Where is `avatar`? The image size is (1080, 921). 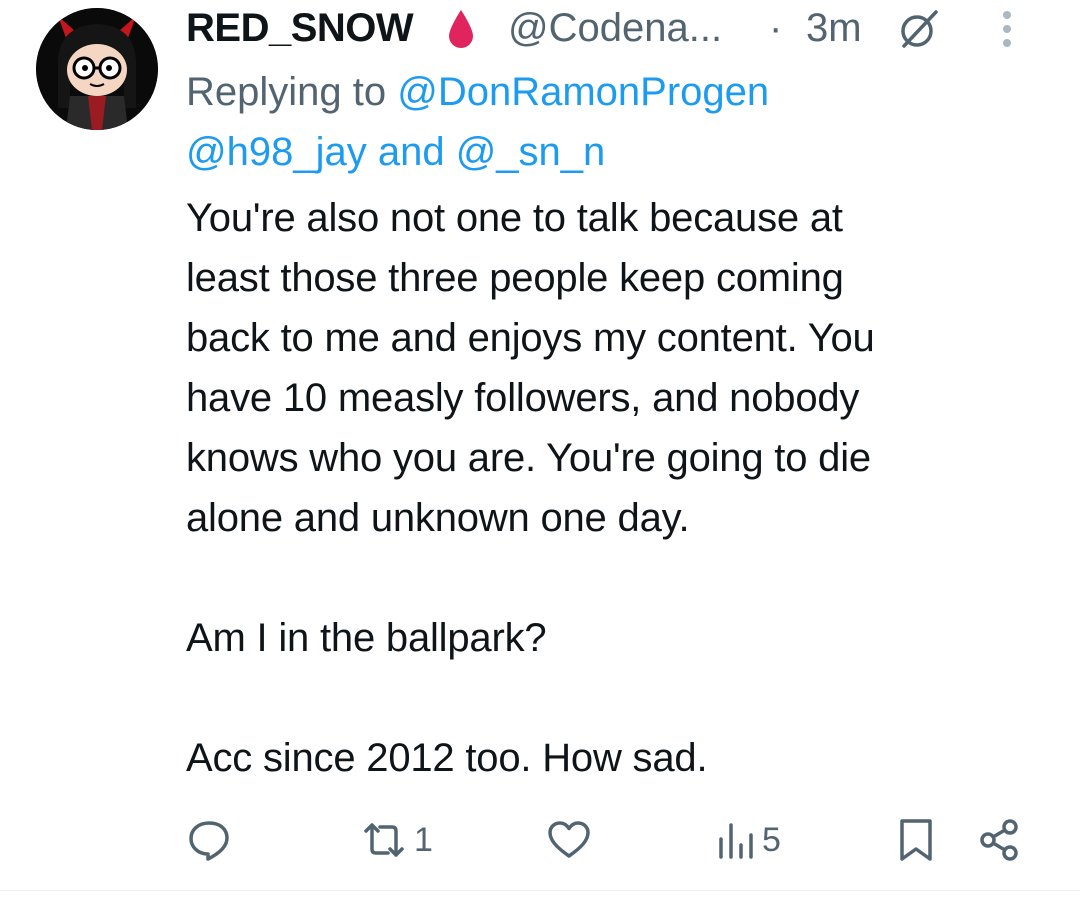 avatar is located at coordinates (97, 69).